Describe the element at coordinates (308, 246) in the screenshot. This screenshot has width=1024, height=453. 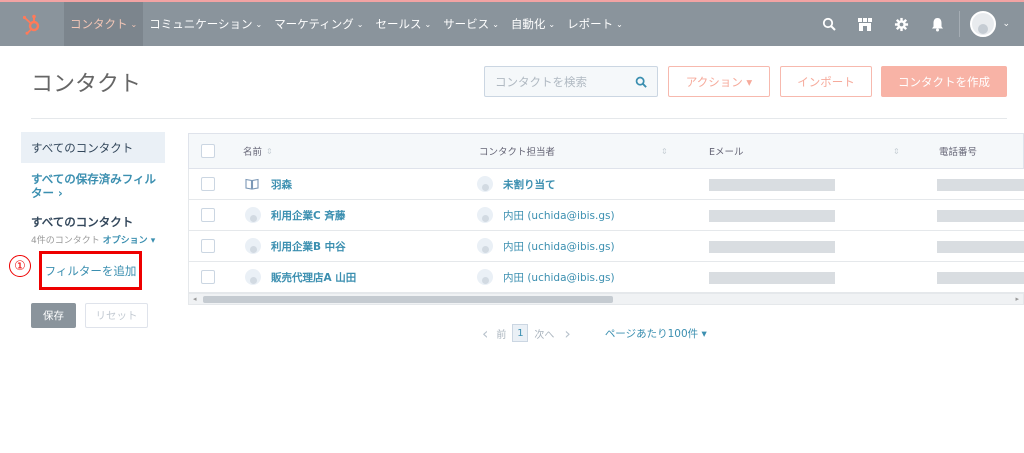
I see `contact-name-link: 利用企業B 中谷` at that location.